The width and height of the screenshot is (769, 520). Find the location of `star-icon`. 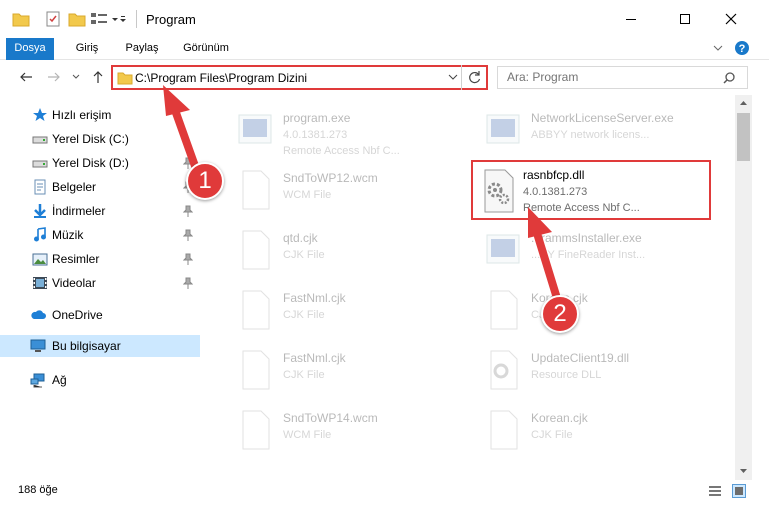

star-icon is located at coordinates (40, 114).